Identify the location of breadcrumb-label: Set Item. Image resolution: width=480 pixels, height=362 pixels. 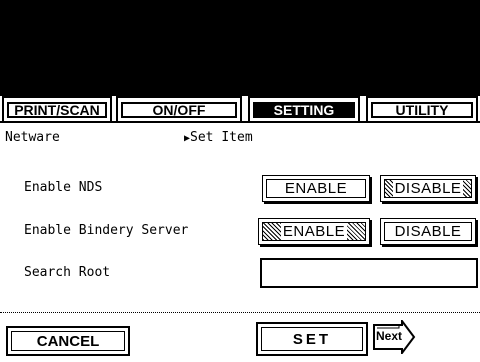
(221, 137).